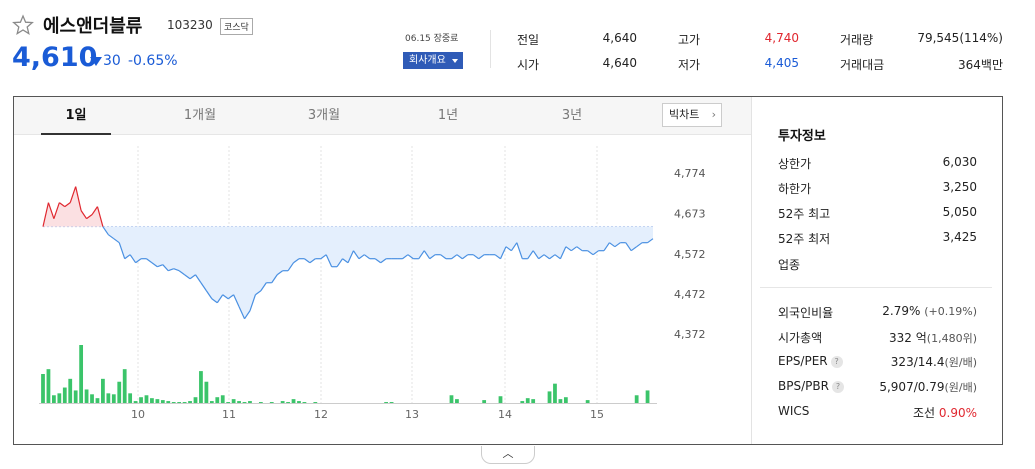  I want to click on stock-name: 에스앤더블류, so click(93, 26).